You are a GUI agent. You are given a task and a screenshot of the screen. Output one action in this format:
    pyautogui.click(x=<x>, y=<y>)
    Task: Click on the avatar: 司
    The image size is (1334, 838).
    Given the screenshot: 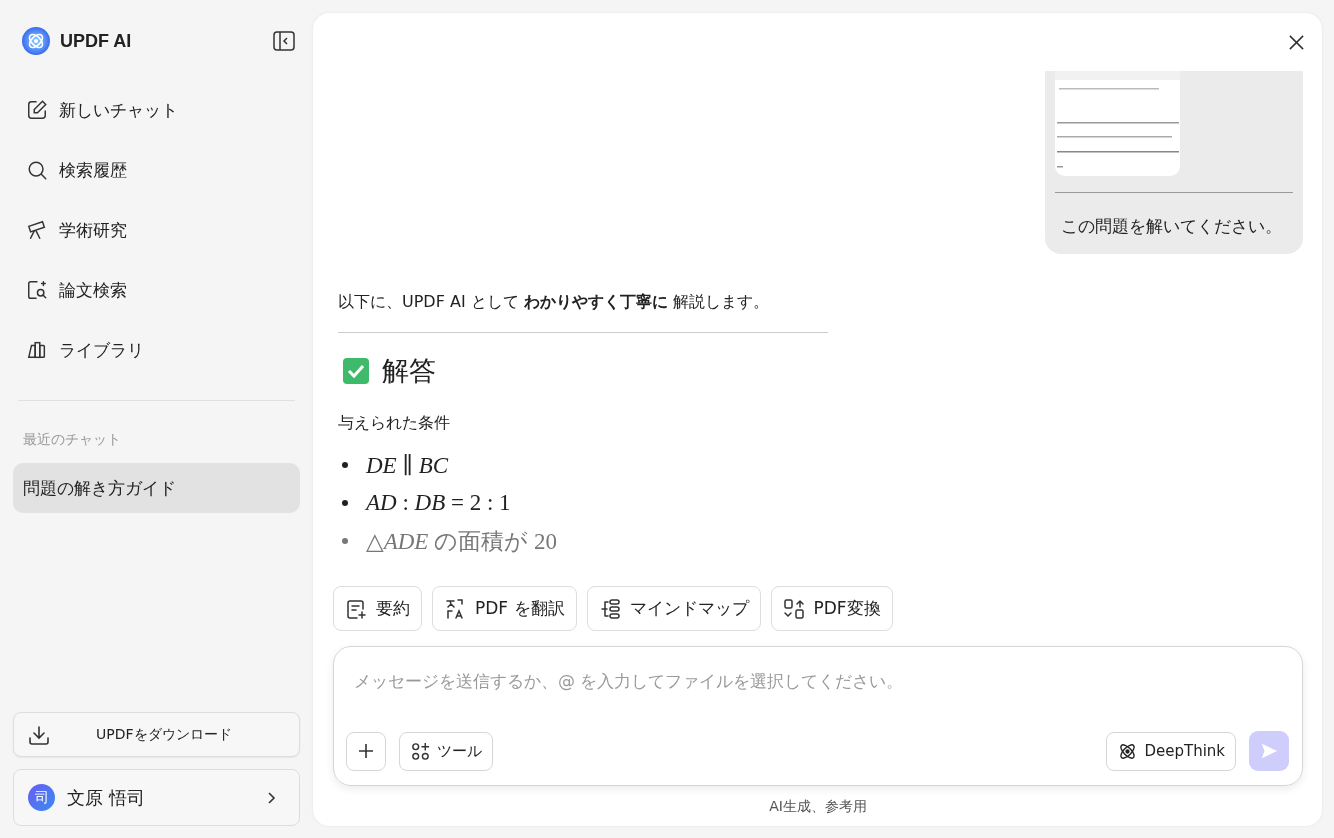 What is the action you would take?
    pyautogui.click(x=41, y=797)
    